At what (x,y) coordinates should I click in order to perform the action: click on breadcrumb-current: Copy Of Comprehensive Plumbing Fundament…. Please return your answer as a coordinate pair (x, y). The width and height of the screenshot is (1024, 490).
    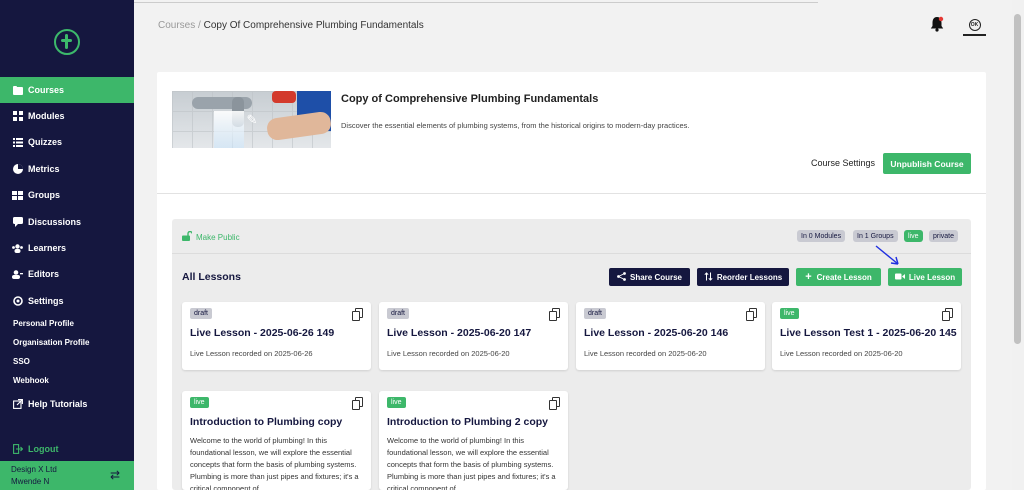
    Looking at the image, I should click on (313, 25).